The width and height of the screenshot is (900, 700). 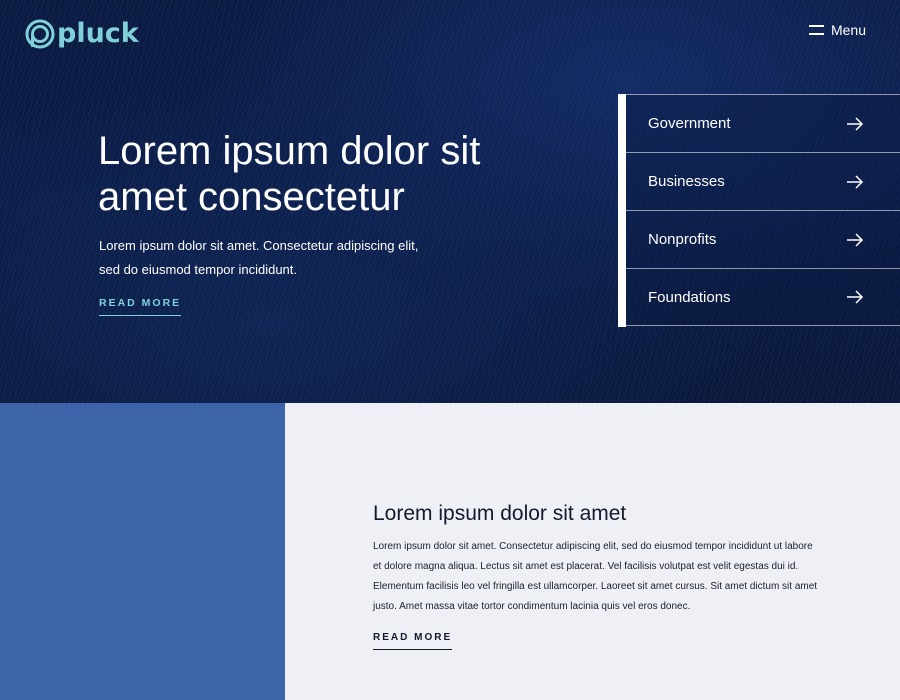 I want to click on menu-button: Menu, so click(x=837, y=30).